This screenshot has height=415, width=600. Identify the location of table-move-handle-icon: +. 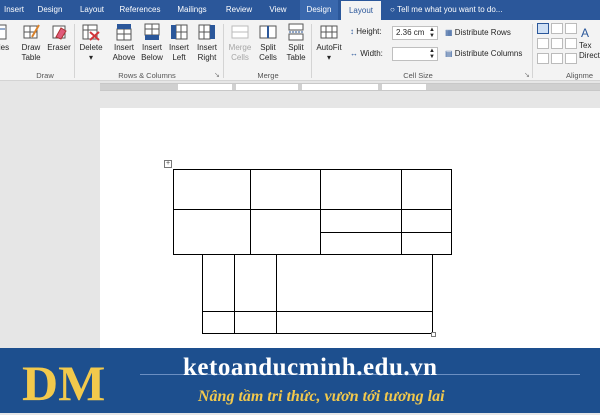
(168, 164).